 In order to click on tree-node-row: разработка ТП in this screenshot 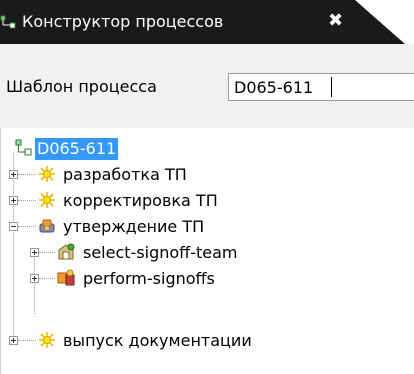, I will do `click(207, 175)`.